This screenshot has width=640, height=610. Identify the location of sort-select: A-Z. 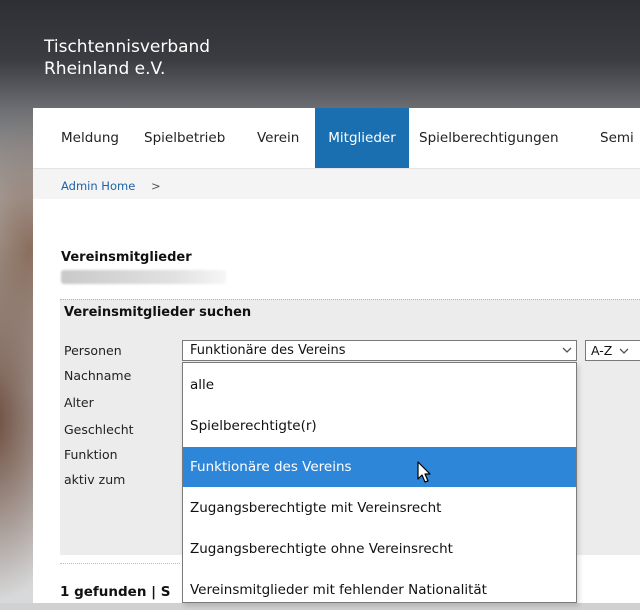
(612, 350).